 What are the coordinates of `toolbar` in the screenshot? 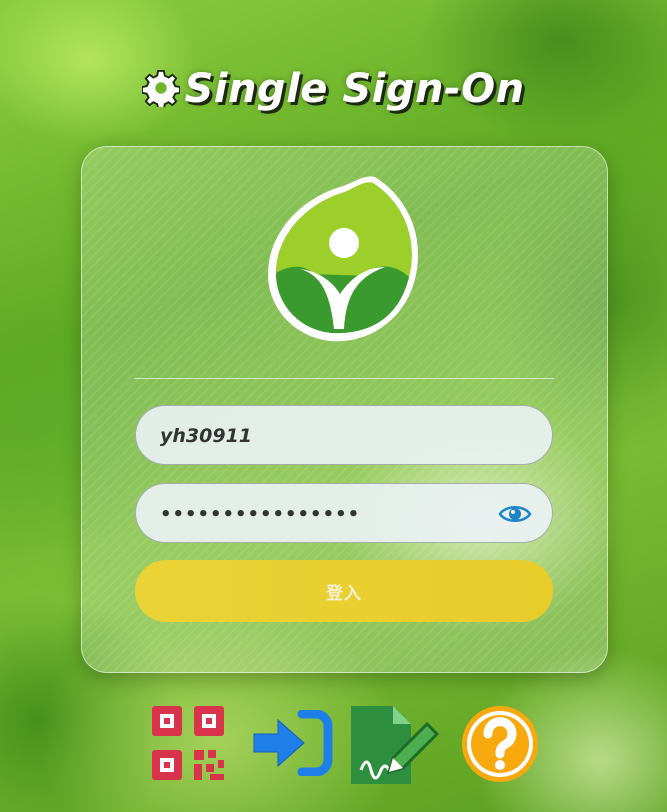 It's located at (333, 747).